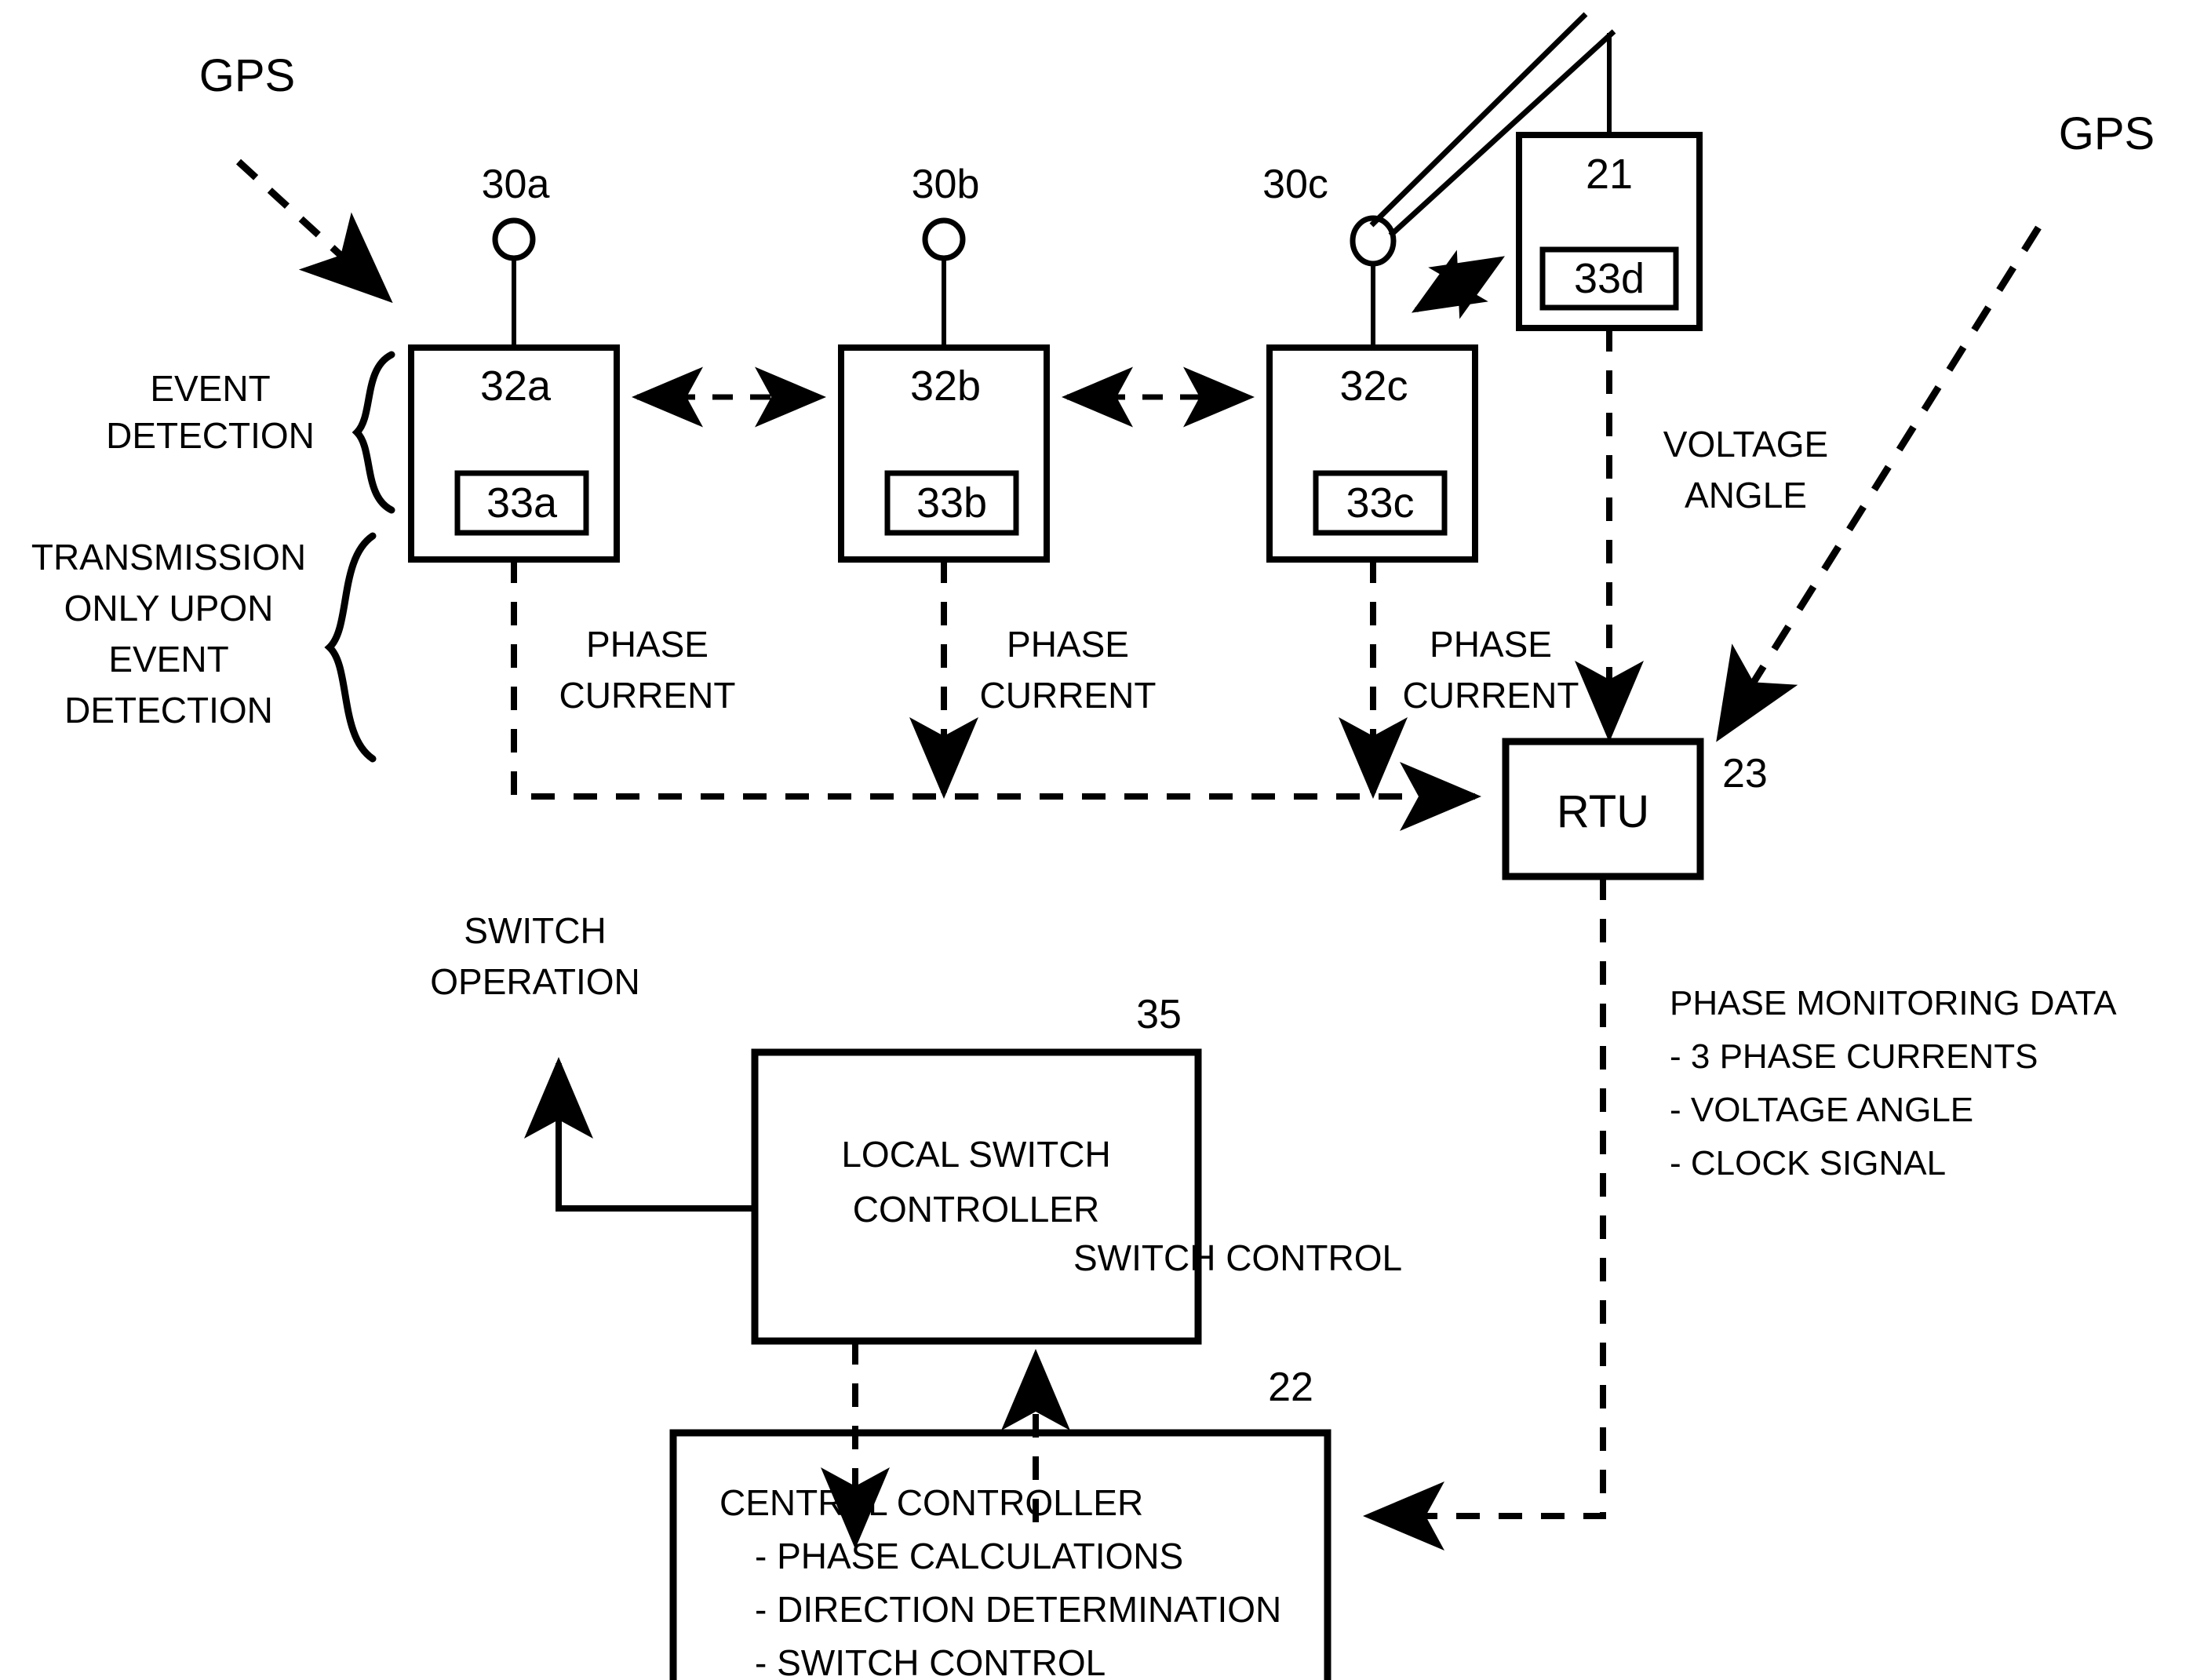 The image size is (2193, 1680). What do you see at coordinates (1373, 386) in the screenshot?
I see `unit-label-32c: 32c` at bounding box center [1373, 386].